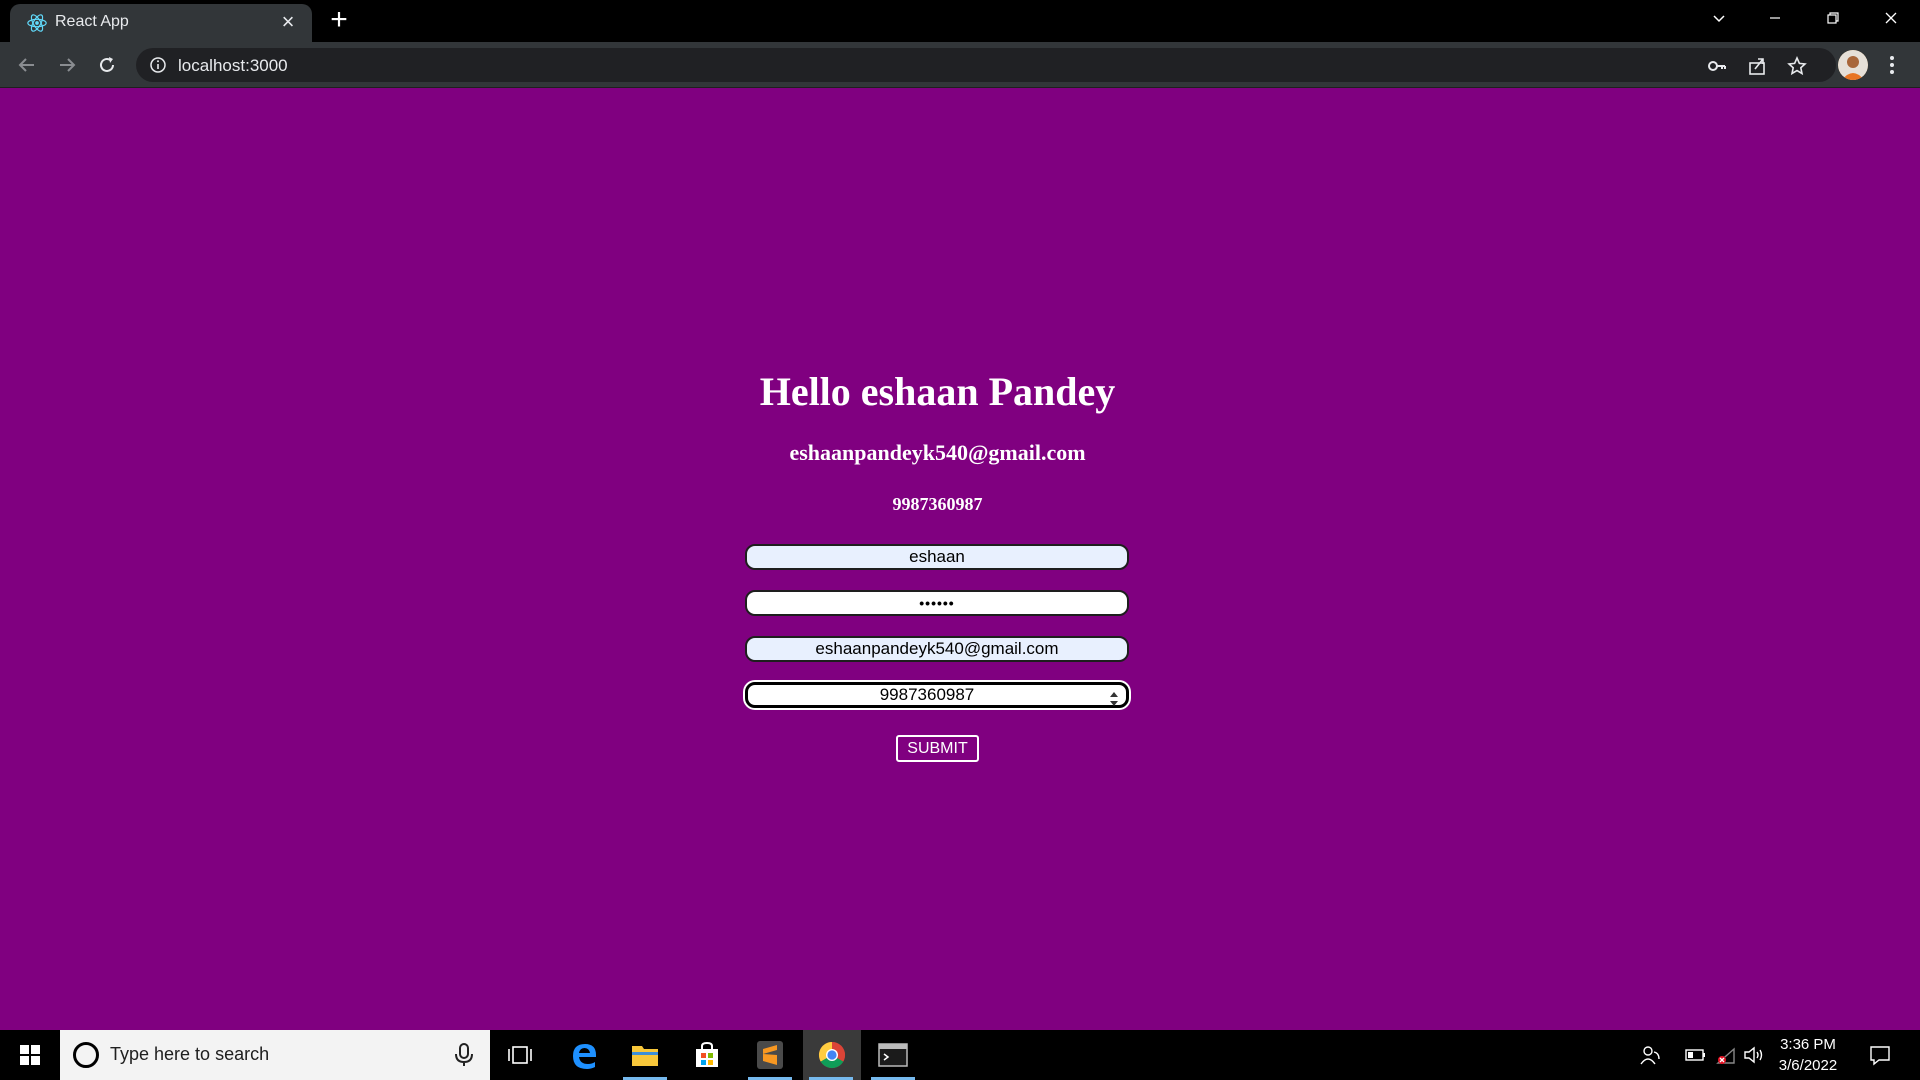  What do you see at coordinates (233, 66) in the screenshot?
I see `url-text: localhost:3000` at bounding box center [233, 66].